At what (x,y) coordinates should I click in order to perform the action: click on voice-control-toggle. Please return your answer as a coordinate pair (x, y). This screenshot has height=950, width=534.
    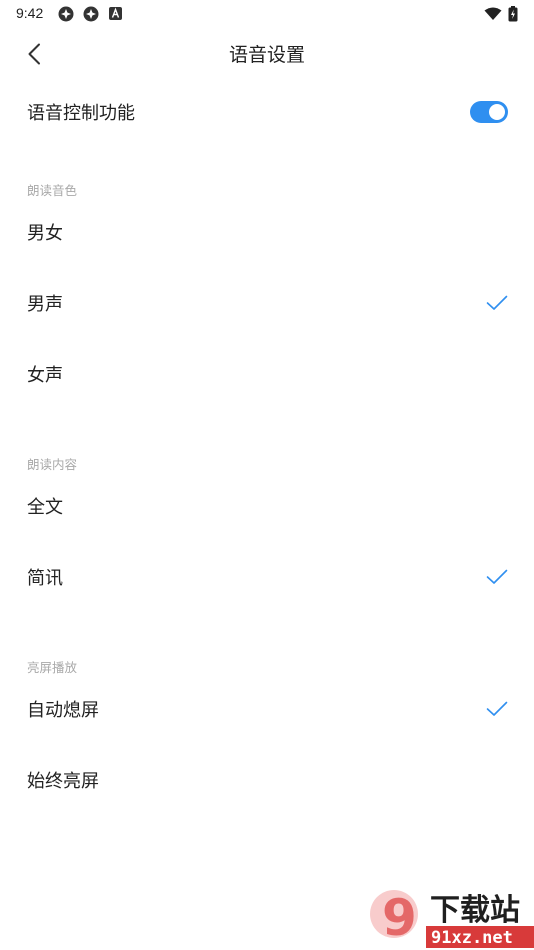
    Looking at the image, I should click on (489, 112).